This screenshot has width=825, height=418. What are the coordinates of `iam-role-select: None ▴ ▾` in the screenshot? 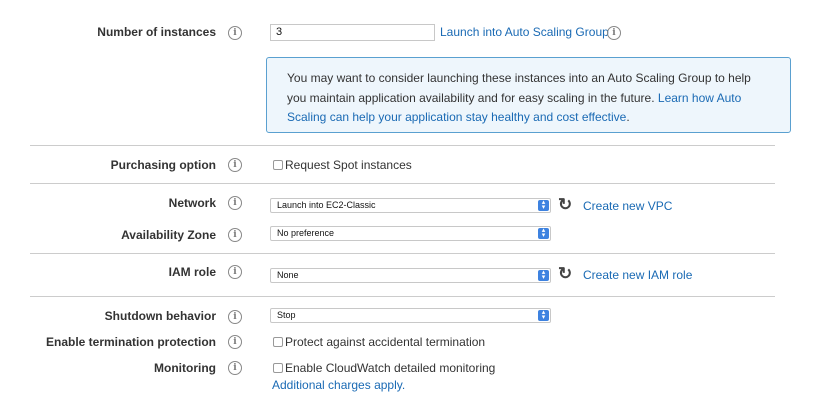 It's located at (410, 275).